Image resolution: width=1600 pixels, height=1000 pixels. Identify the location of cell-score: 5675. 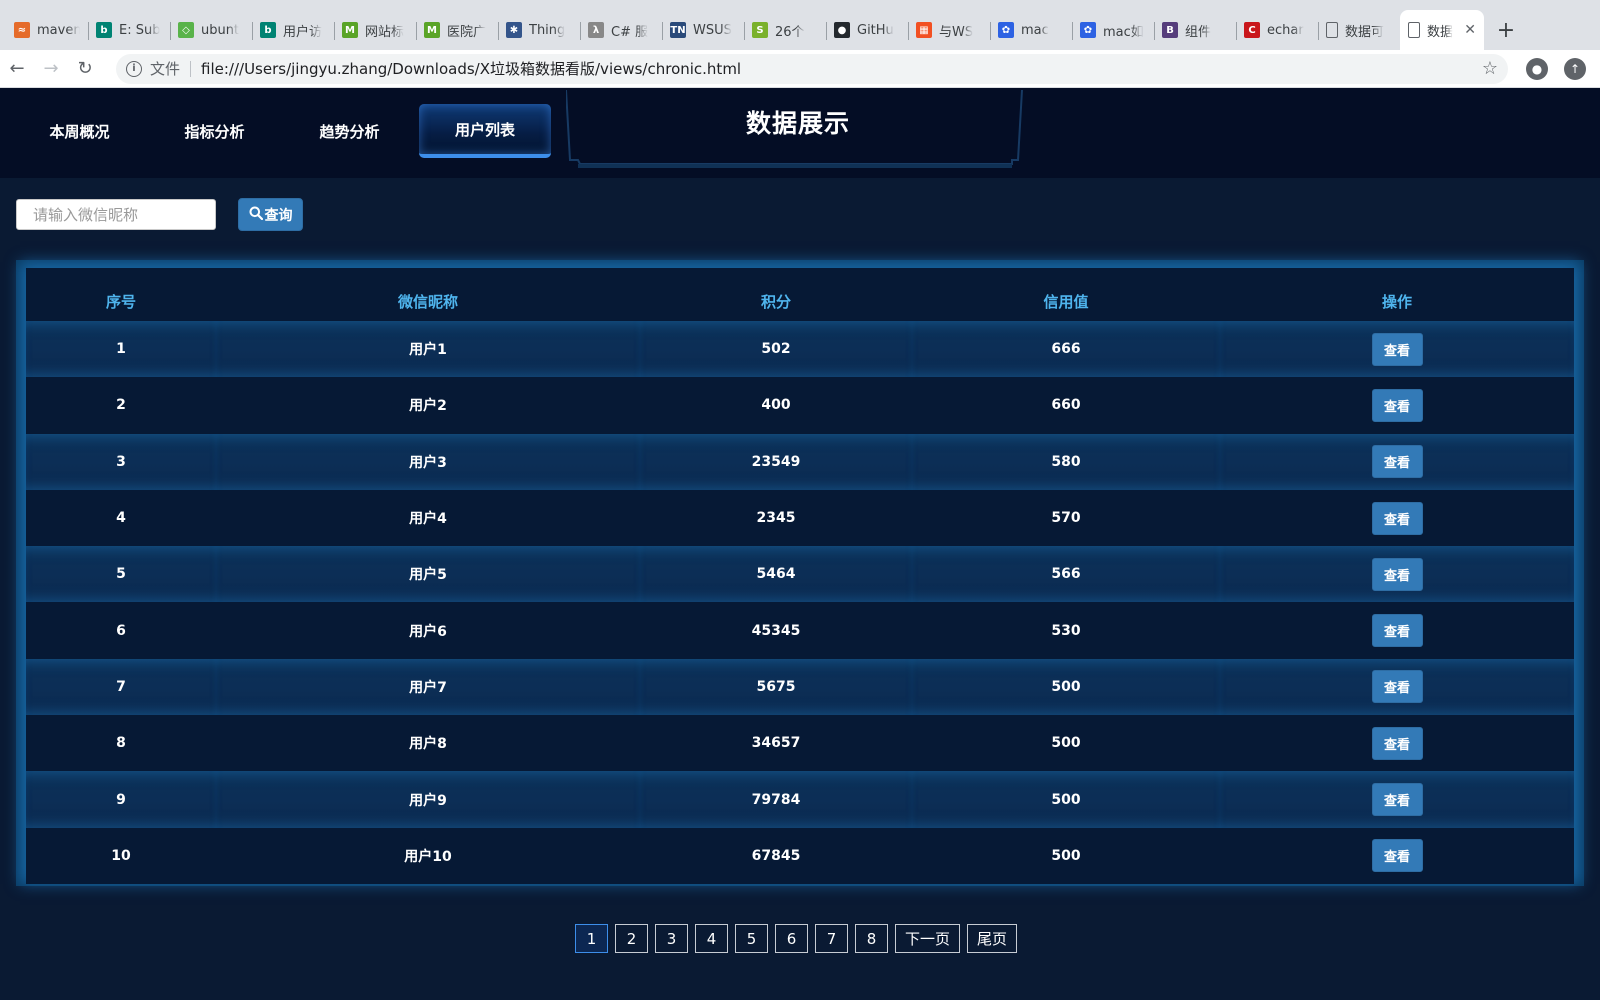
(776, 687).